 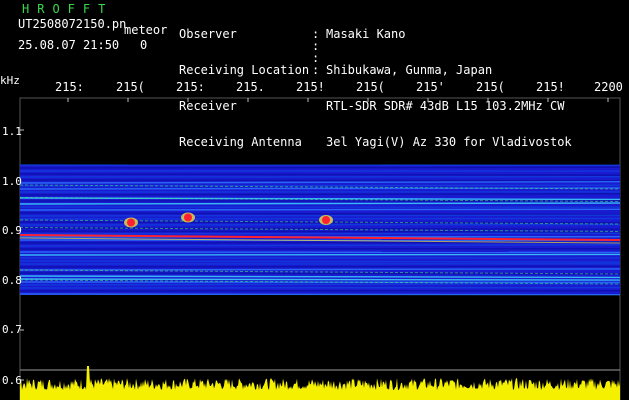 What do you see at coordinates (12, 280) in the screenshot?
I see `y-tick-label: 0.8` at bounding box center [12, 280].